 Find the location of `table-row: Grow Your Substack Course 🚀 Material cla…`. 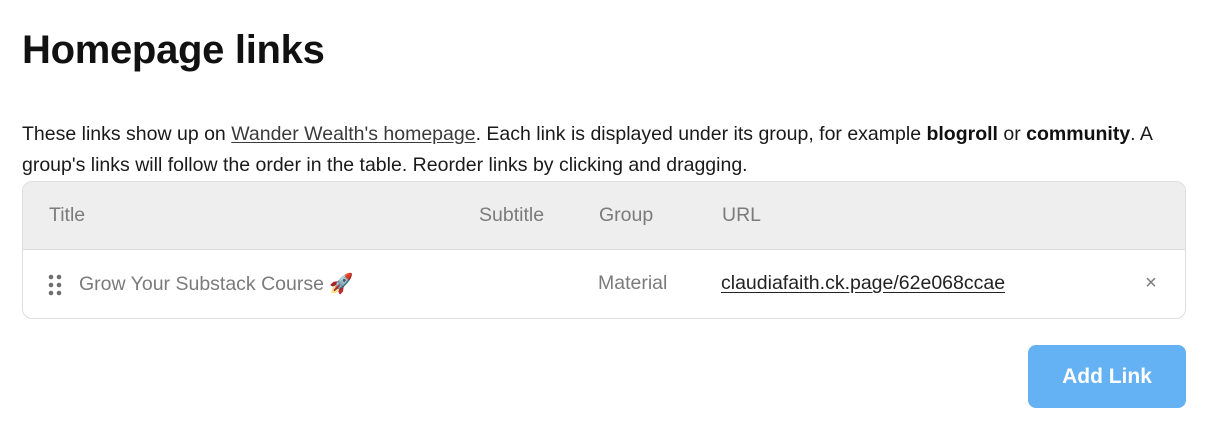

table-row: Grow Your Substack Course 🚀 Material cla… is located at coordinates (604, 284).